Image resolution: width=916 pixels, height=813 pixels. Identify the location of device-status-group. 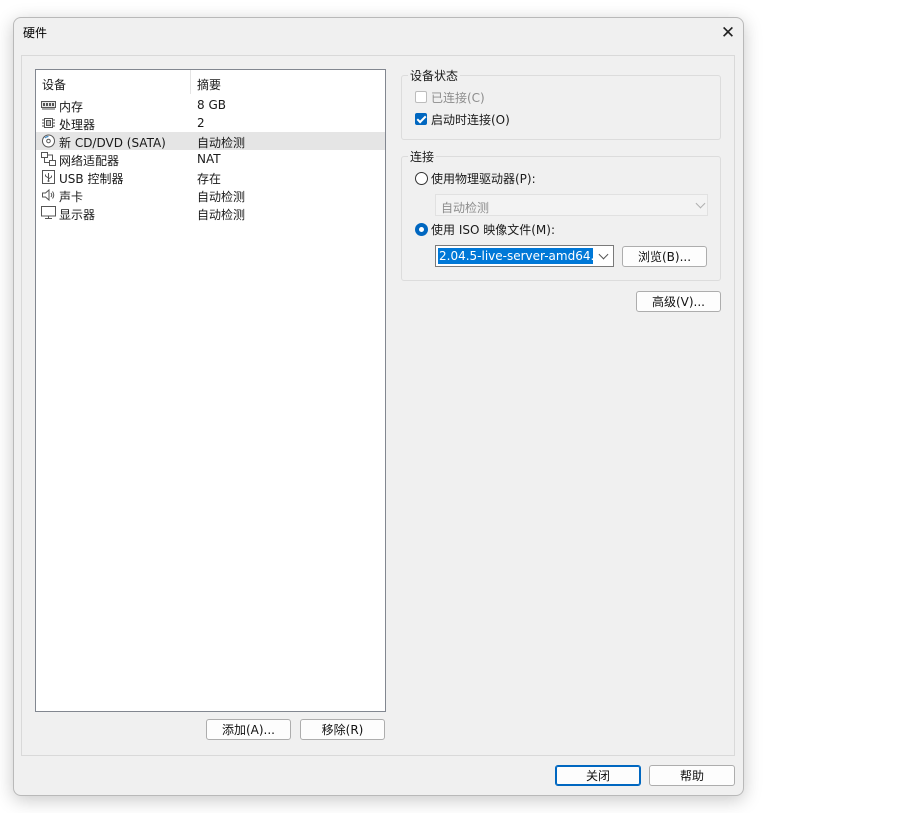
(561, 107).